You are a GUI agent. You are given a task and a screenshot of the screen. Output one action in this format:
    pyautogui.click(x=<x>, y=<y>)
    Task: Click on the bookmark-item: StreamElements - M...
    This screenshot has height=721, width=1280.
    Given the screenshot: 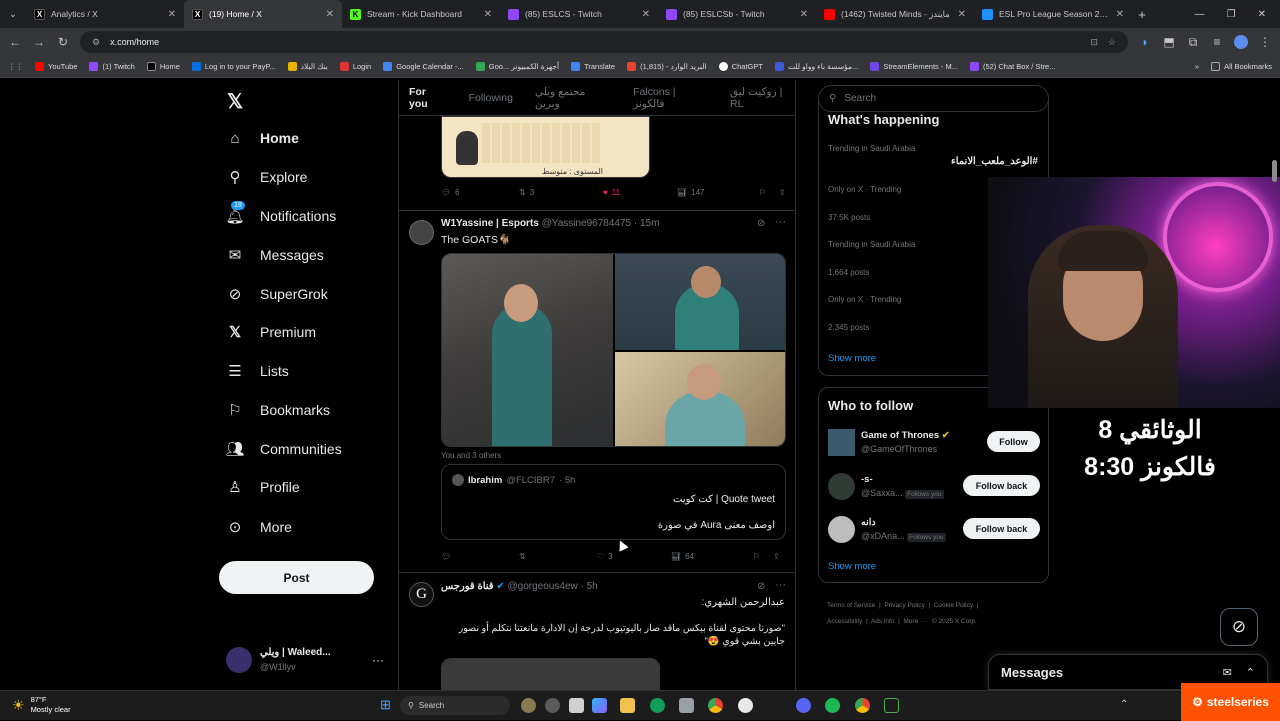 What is the action you would take?
    pyautogui.click(x=914, y=66)
    